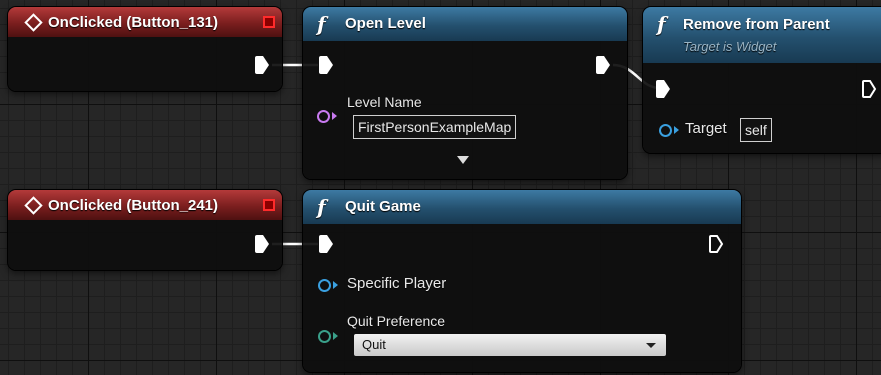 Image resolution: width=881 pixels, height=375 pixels. Describe the element at coordinates (385, 23) in the screenshot. I see `open-level-title: Open Level` at that location.